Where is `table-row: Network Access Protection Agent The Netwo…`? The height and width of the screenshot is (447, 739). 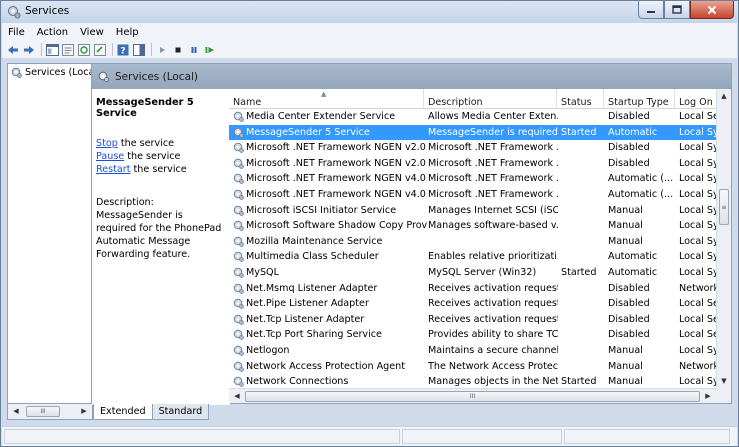 table-row: Network Access Protection Agent The Netwo… is located at coordinates (474, 367).